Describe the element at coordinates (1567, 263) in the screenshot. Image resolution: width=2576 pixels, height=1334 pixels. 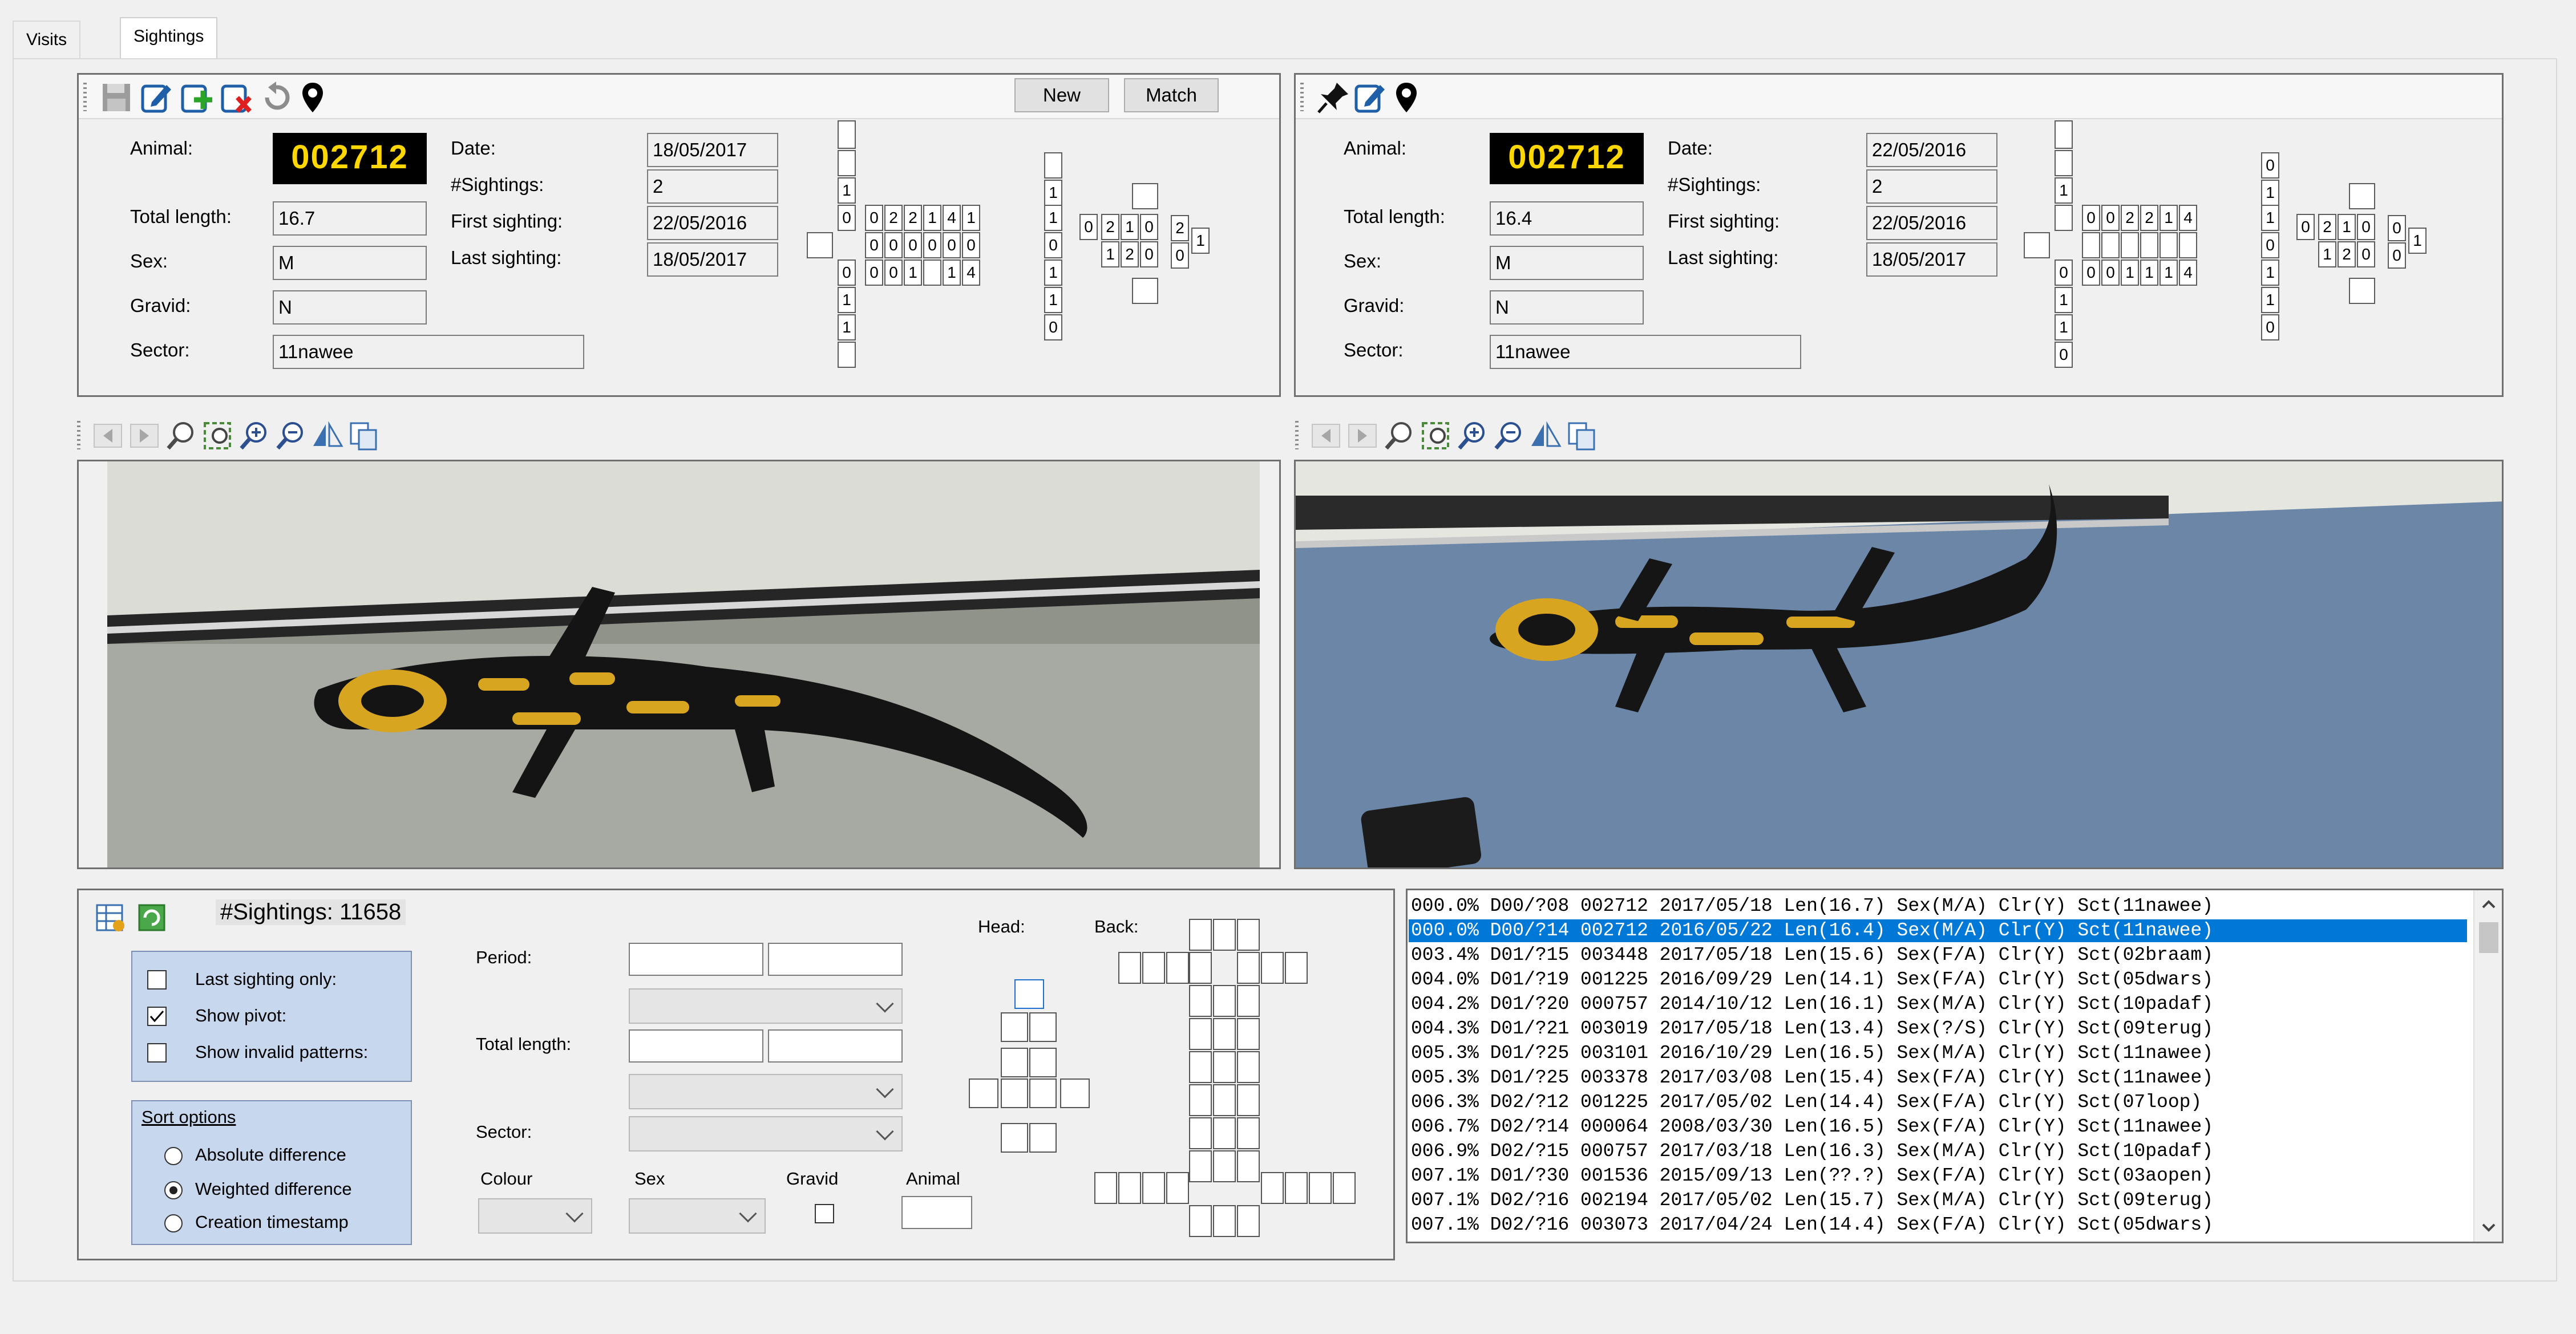
I see `right-sex-field: M` at that location.